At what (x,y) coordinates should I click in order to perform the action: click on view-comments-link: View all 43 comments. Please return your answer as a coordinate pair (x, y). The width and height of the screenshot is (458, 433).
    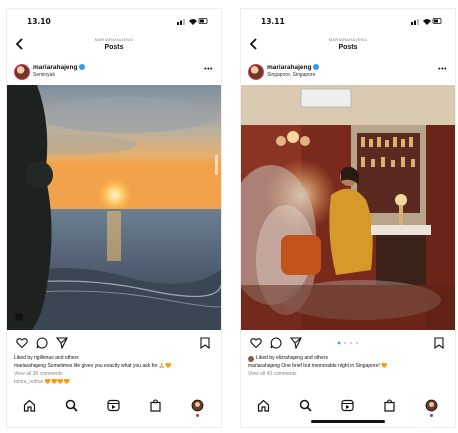
    Looking at the image, I should click on (348, 374).